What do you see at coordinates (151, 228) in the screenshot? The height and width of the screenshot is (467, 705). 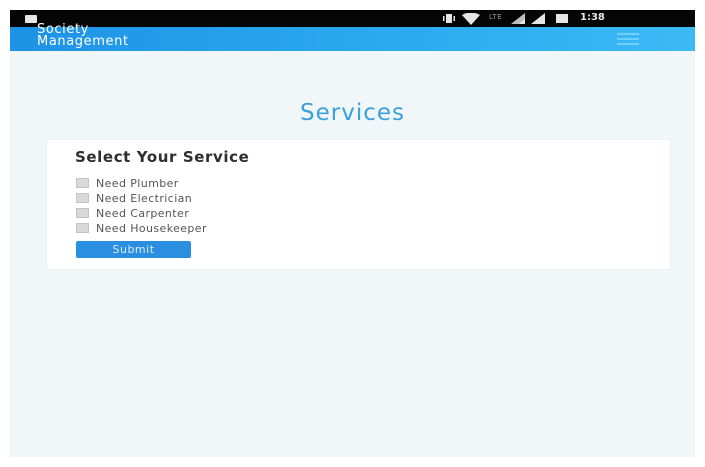 I see `option-label: Need Housekeeper` at bounding box center [151, 228].